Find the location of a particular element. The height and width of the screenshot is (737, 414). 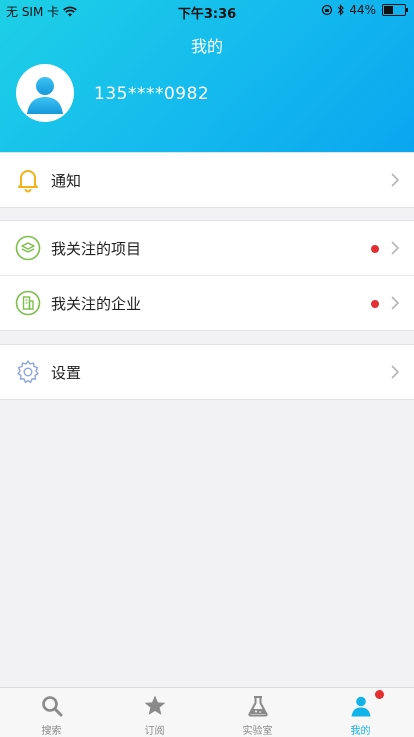

rotation-lock-icon is located at coordinates (327, 10).